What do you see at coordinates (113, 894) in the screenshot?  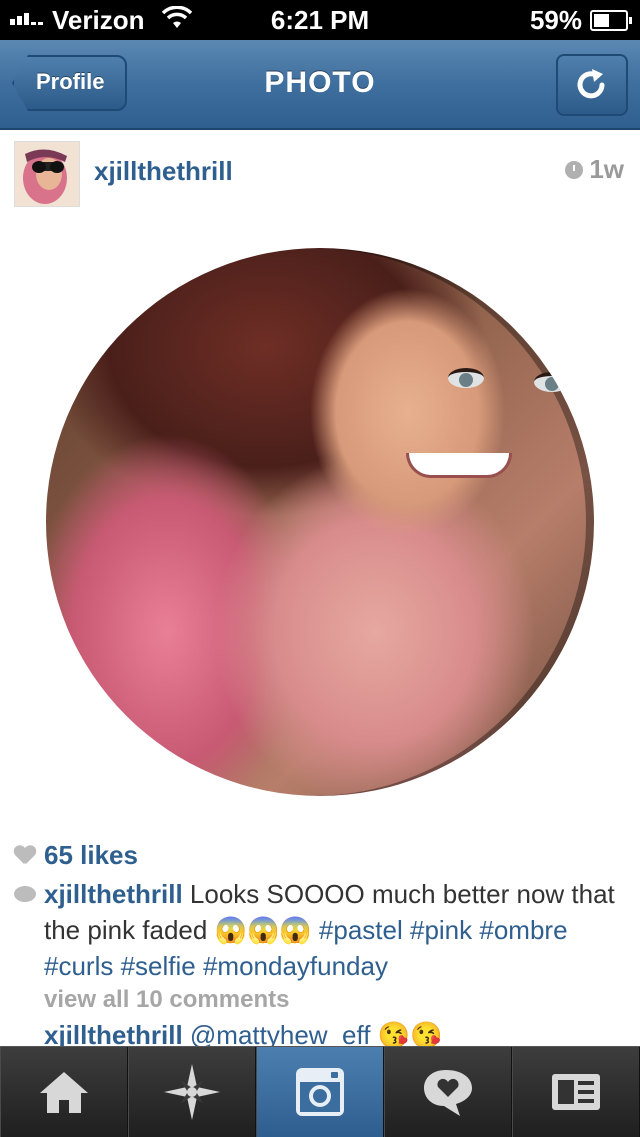 I see `caption-author: xjillthethrill` at bounding box center [113, 894].